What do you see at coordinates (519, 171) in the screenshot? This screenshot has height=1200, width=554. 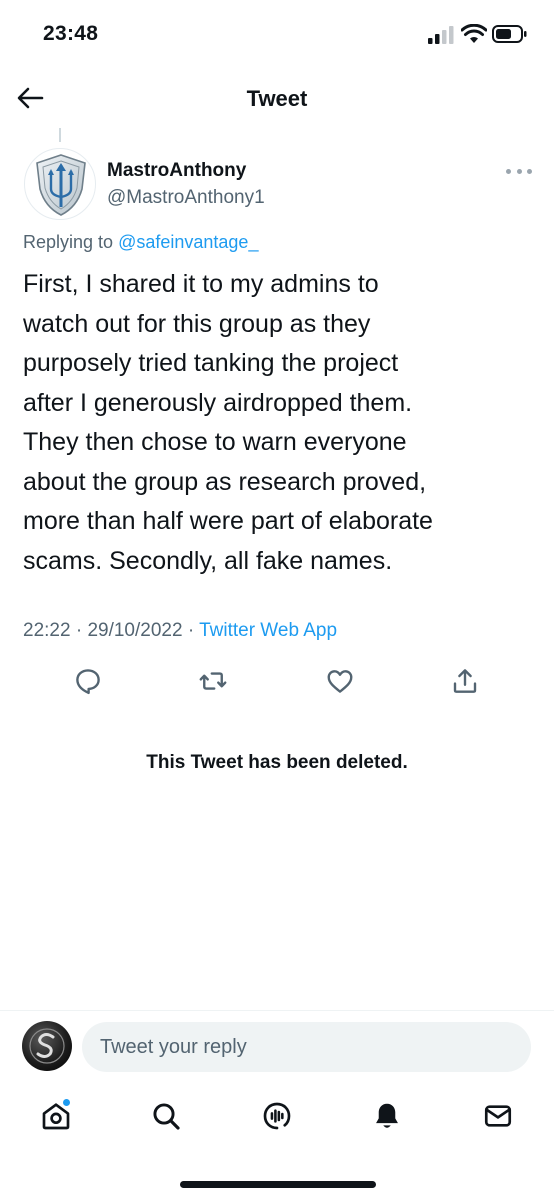 I see `more-options-icon` at bounding box center [519, 171].